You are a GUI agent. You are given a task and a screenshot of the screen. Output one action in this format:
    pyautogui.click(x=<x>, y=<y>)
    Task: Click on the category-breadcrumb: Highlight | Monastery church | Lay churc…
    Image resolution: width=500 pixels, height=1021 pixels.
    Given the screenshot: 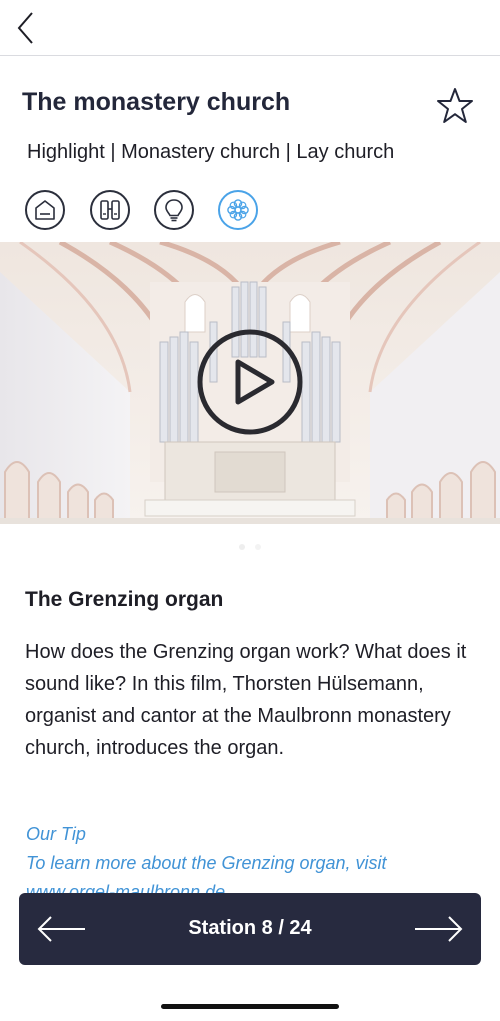 What is the action you would take?
    pyautogui.click(x=211, y=152)
    